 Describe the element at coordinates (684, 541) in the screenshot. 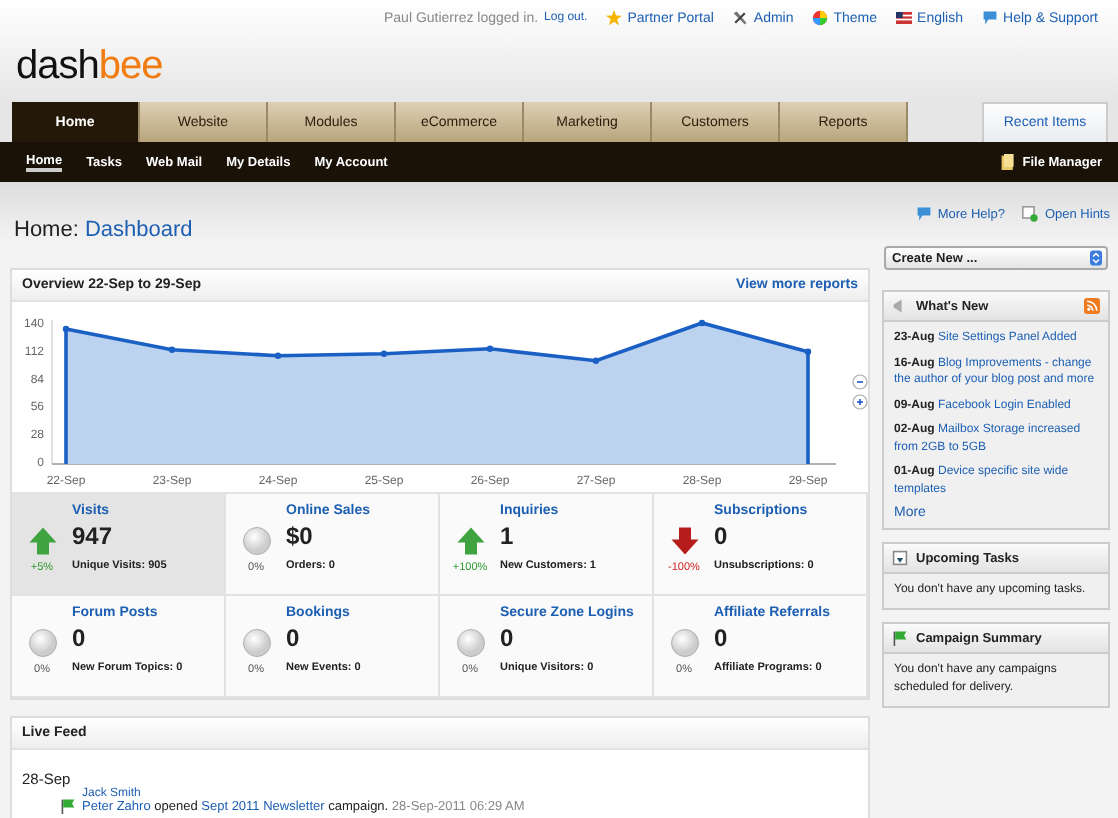

I see `down-arrow-icon` at that location.